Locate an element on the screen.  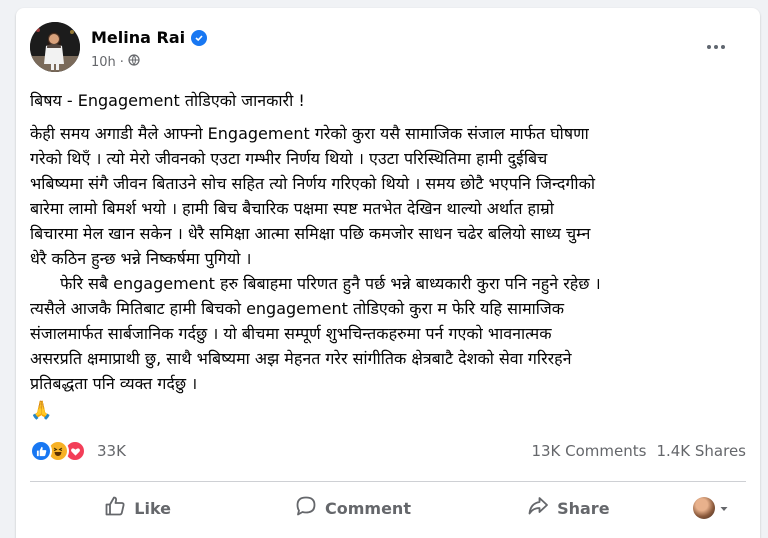
reaction-count: 33K is located at coordinates (111, 451).